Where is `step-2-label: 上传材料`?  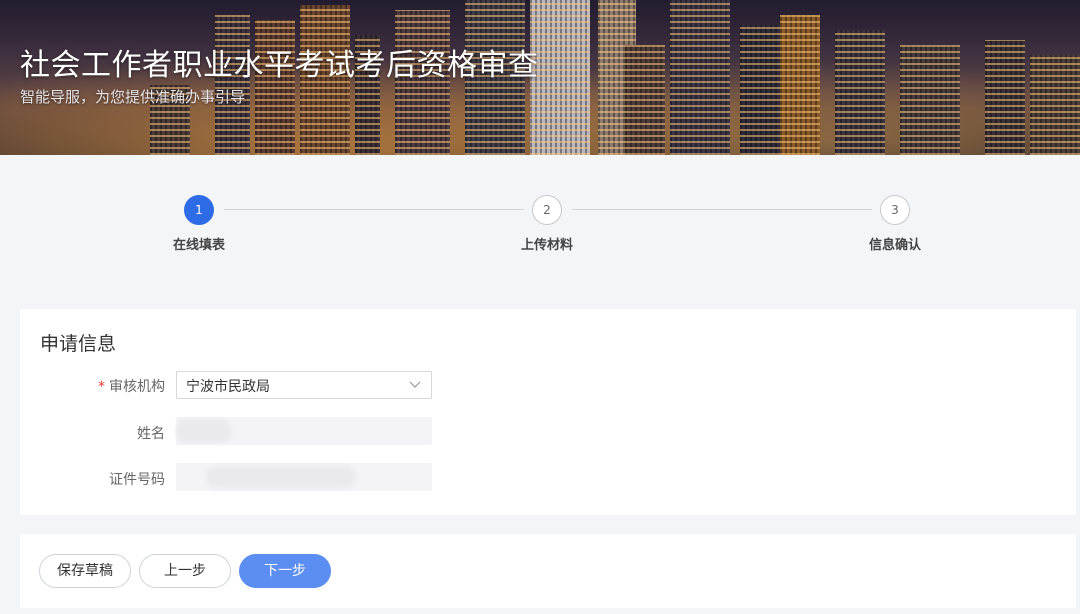 step-2-label: 上传材料 is located at coordinates (546, 245).